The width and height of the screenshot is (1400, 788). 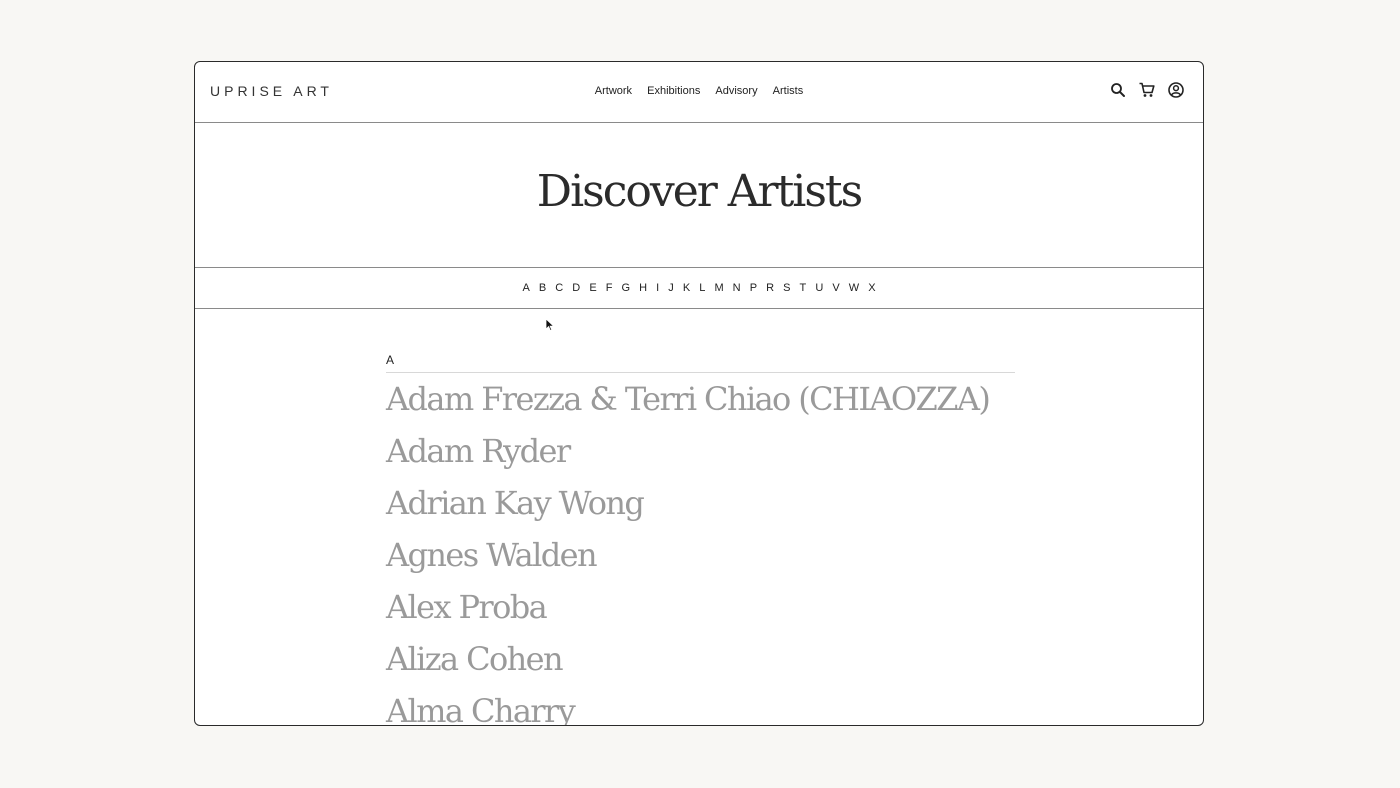 I want to click on alpha-letter-d: D, so click(x=576, y=288).